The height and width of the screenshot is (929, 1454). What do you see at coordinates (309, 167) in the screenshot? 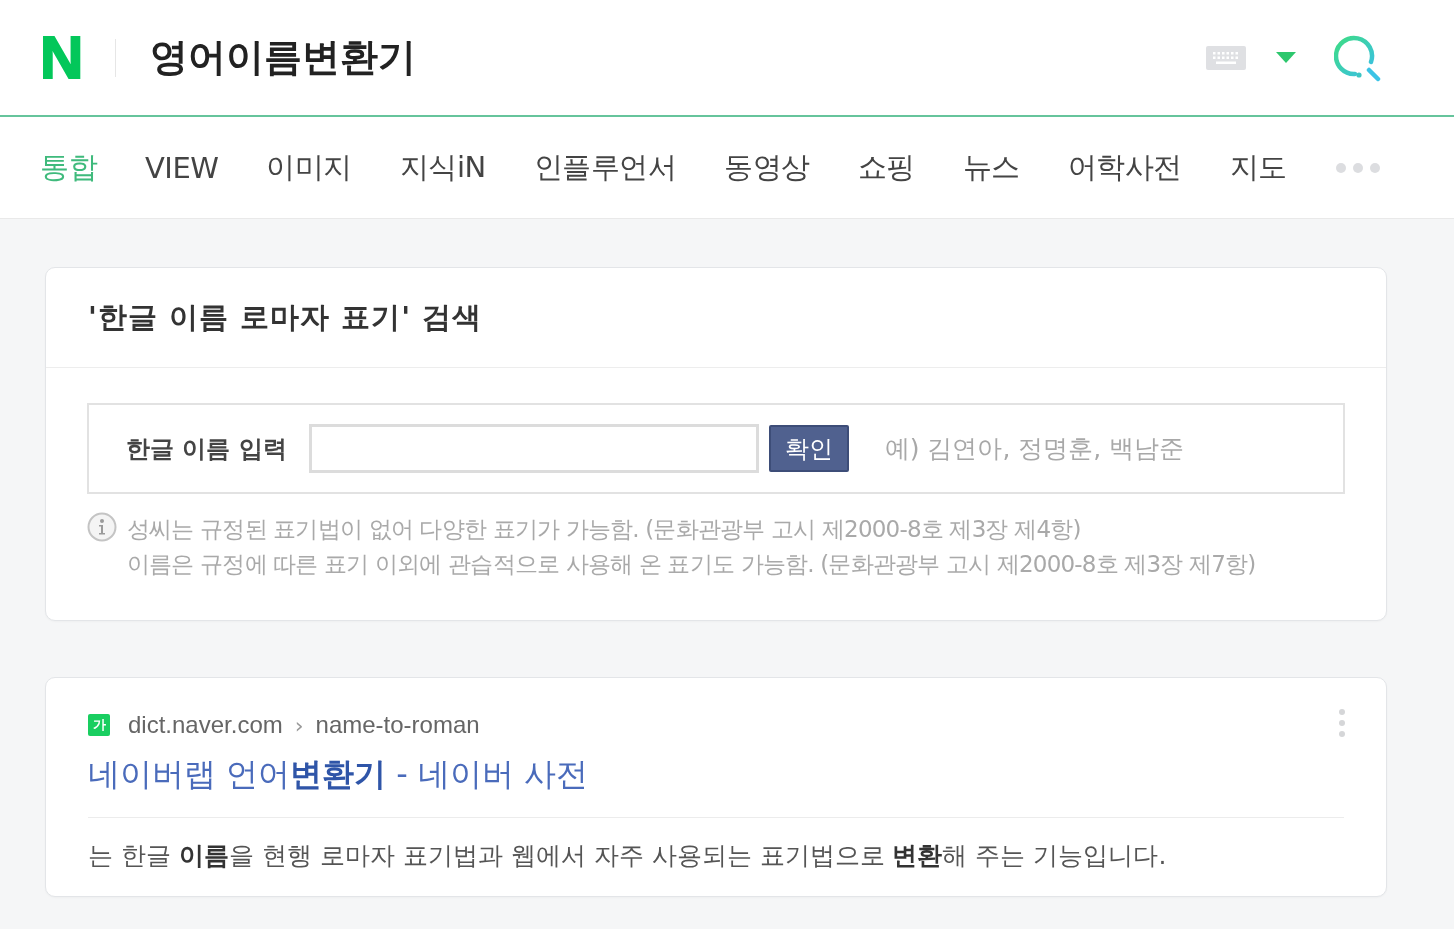
I see `search-tab: 이미지` at bounding box center [309, 167].